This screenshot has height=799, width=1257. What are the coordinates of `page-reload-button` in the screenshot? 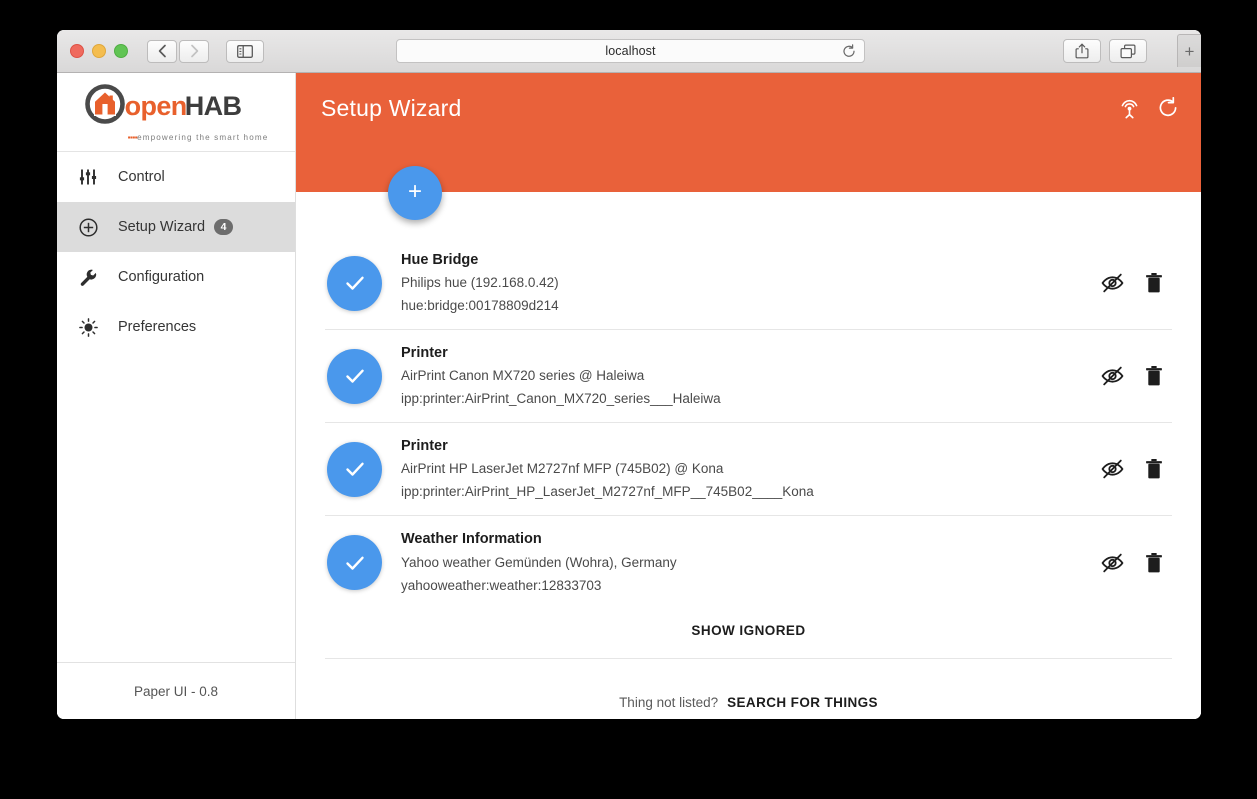 It's located at (849, 54).